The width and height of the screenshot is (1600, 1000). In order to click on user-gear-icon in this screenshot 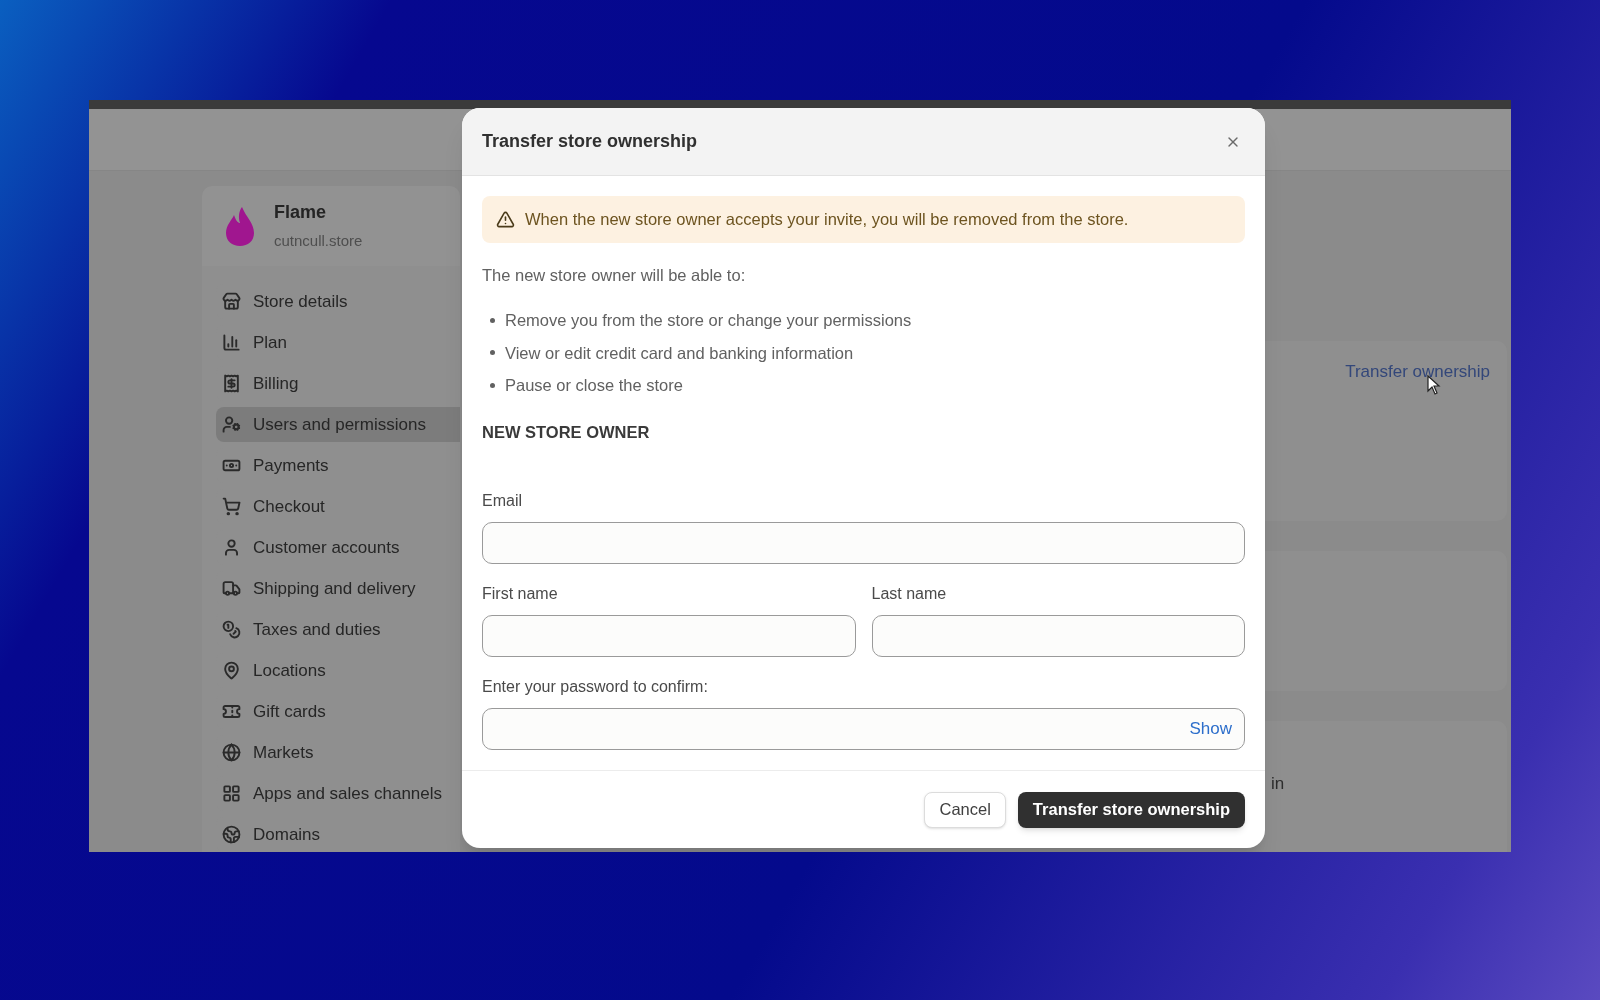, I will do `click(231, 424)`.